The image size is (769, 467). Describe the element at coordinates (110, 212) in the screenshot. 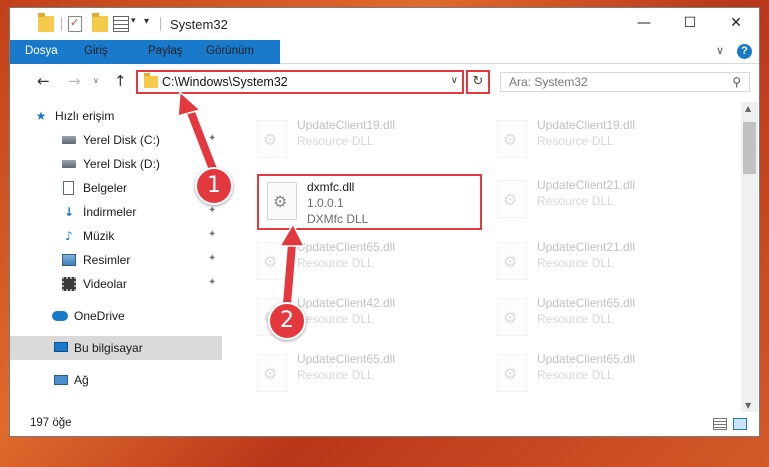

I see `sidebar-item-label: İndirmeler` at that location.